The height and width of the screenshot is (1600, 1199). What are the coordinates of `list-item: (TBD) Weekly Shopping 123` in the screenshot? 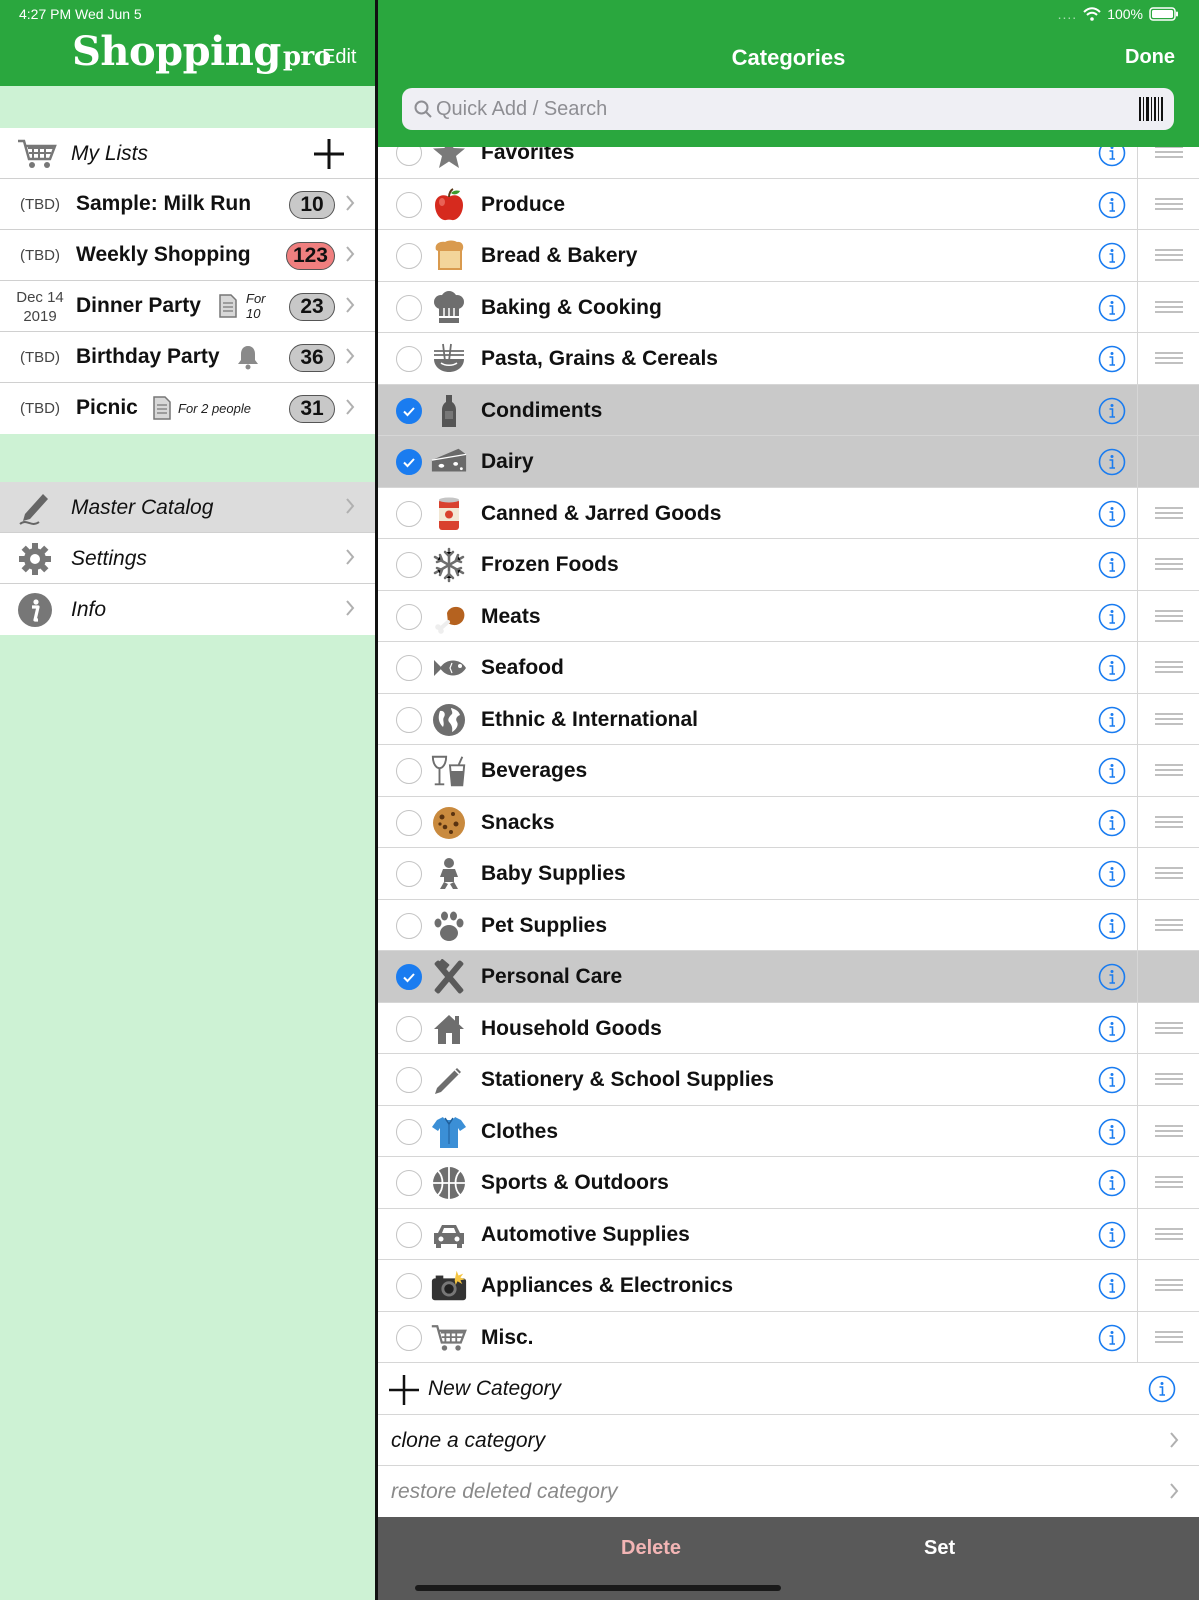 It's located at (187, 255).